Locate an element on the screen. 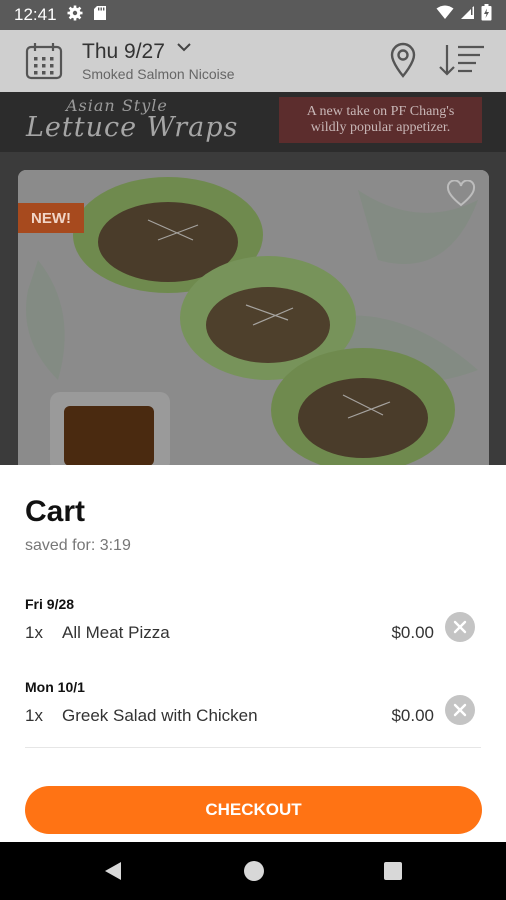 The image size is (506, 900). wifi-icon is located at coordinates (445, 15).